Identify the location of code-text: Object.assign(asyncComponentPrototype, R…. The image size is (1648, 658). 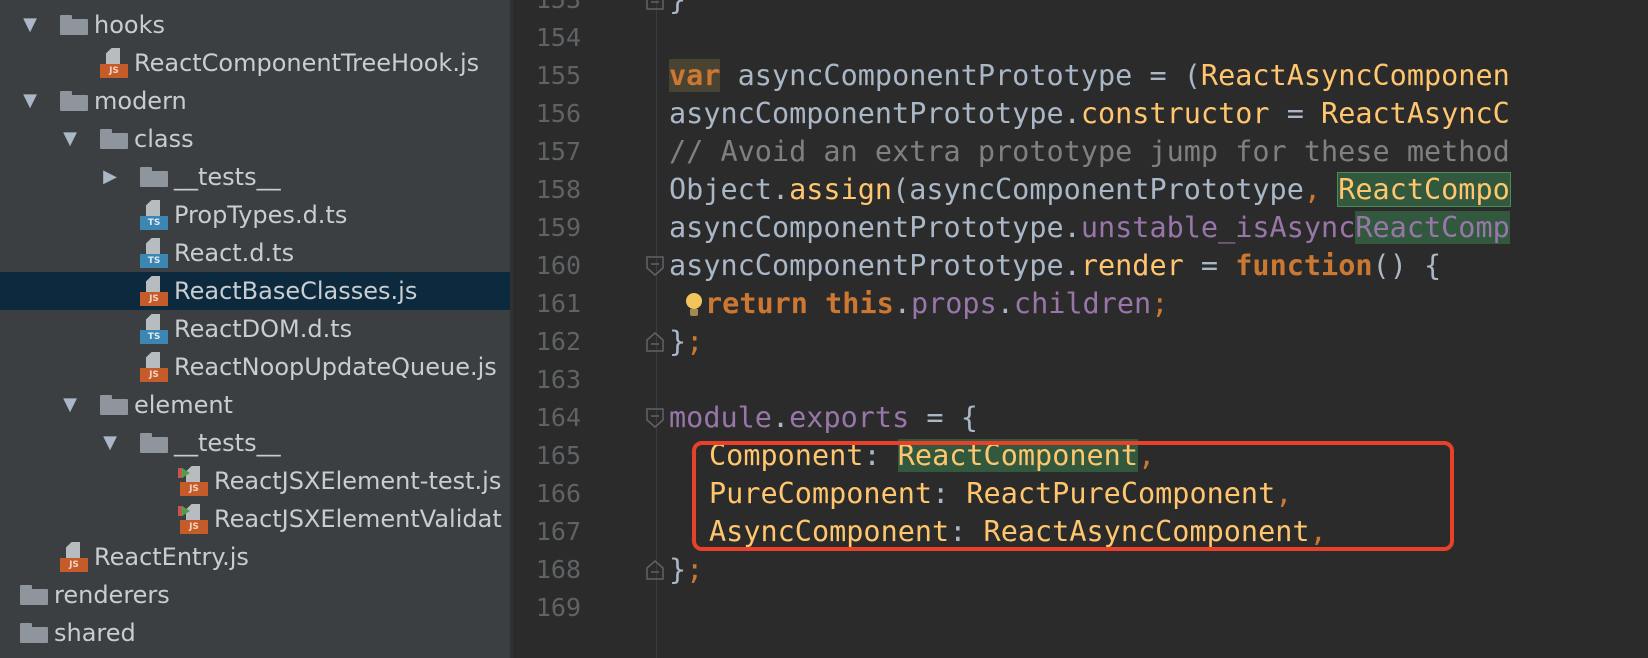
(1090, 189).